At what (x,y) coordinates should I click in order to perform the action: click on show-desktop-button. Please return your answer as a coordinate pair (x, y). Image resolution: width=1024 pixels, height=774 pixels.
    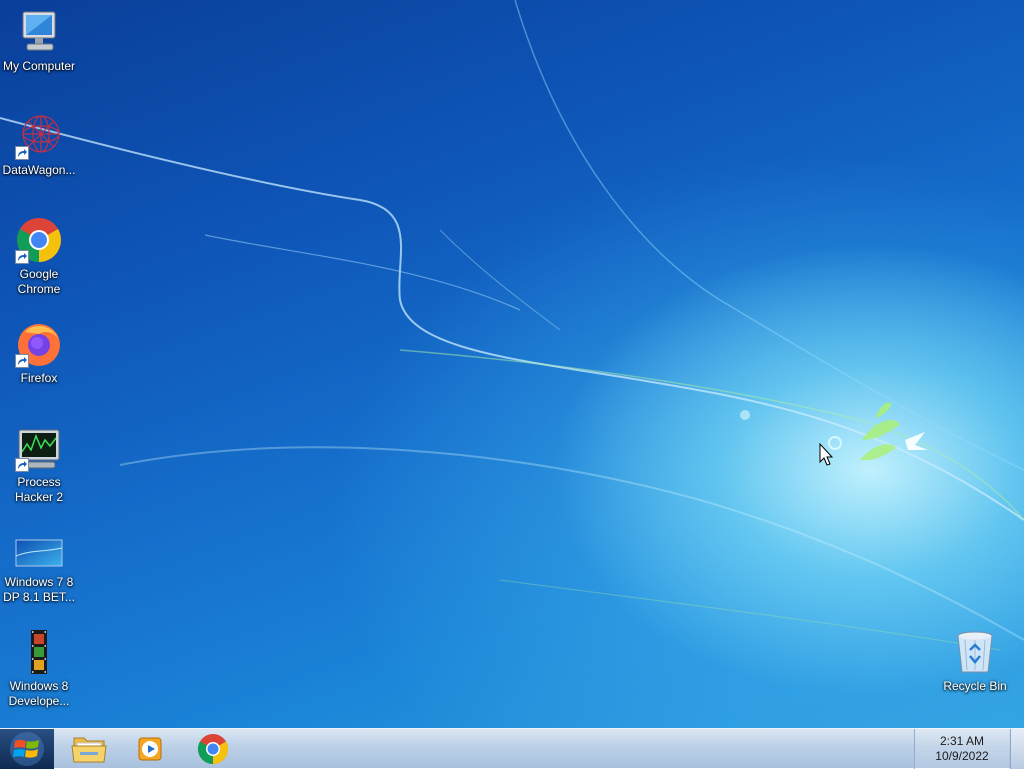
    Looking at the image, I should click on (1017, 749).